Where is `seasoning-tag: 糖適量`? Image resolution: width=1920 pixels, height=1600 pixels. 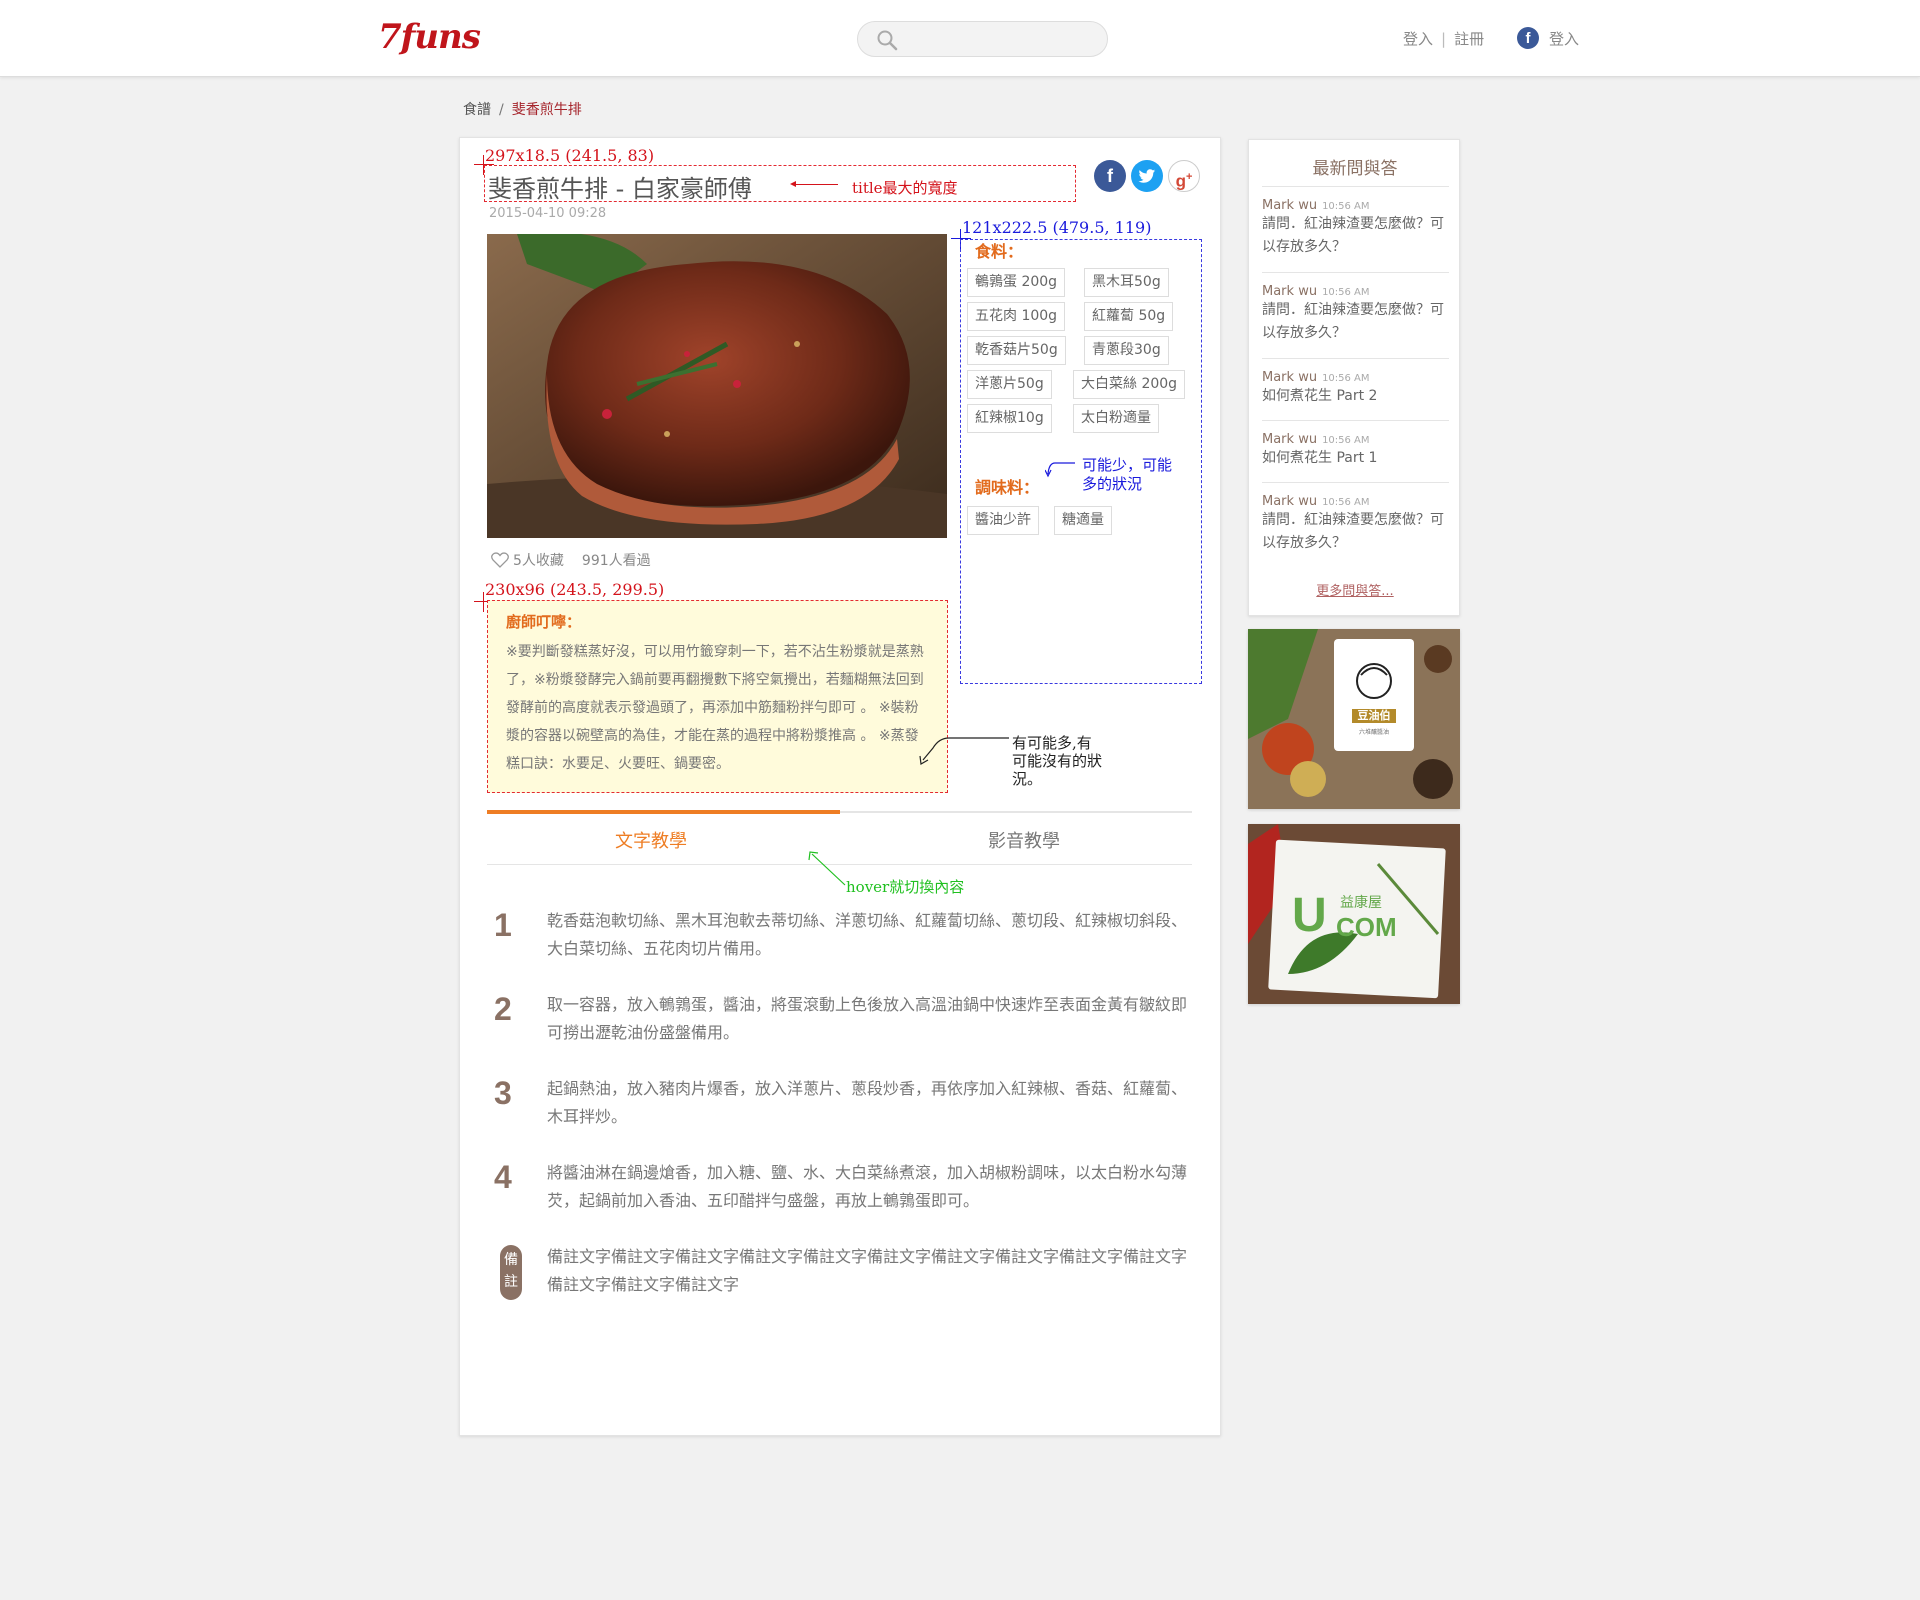
seasoning-tag: 糖適量 is located at coordinates (1083, 520).